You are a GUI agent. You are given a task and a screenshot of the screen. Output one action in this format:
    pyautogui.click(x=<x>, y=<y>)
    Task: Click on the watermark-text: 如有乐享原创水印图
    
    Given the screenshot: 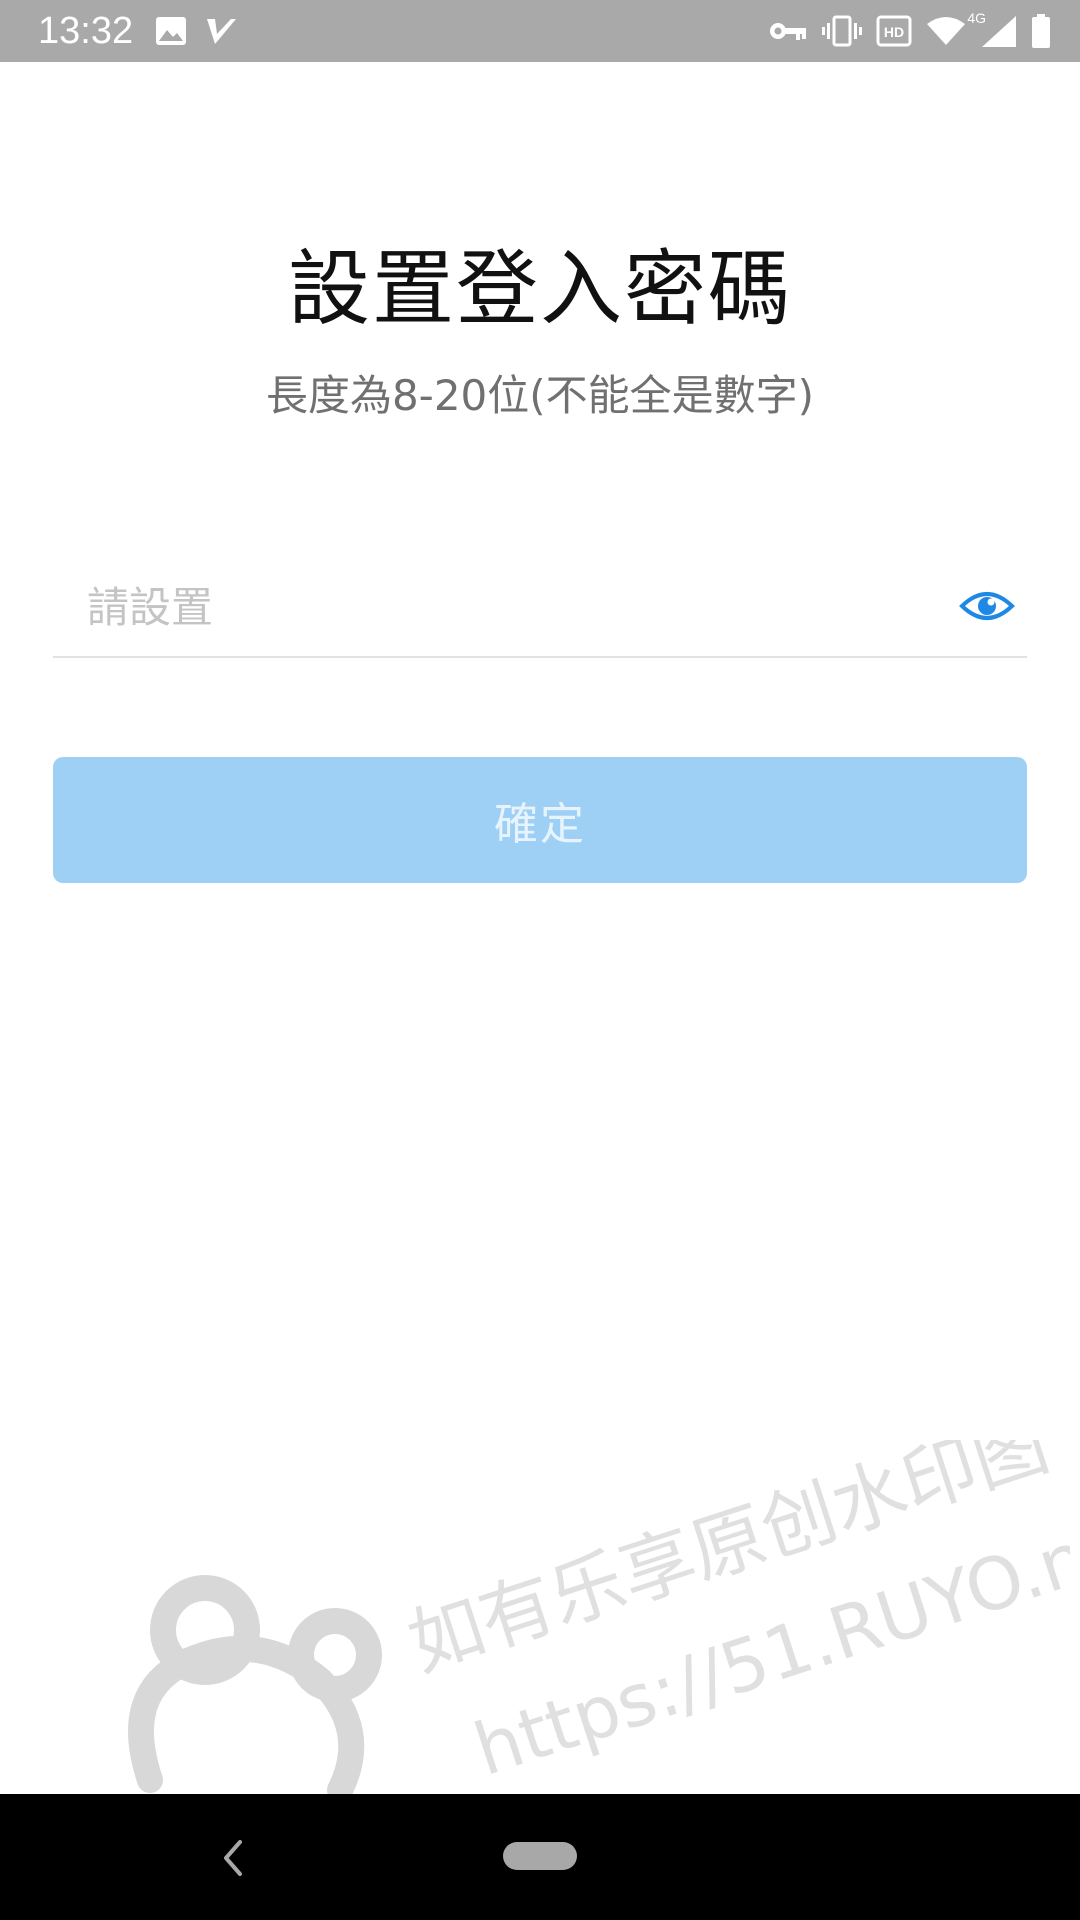 What is the action you would take?
    pyautogui.click(x=729, y=1564)
    